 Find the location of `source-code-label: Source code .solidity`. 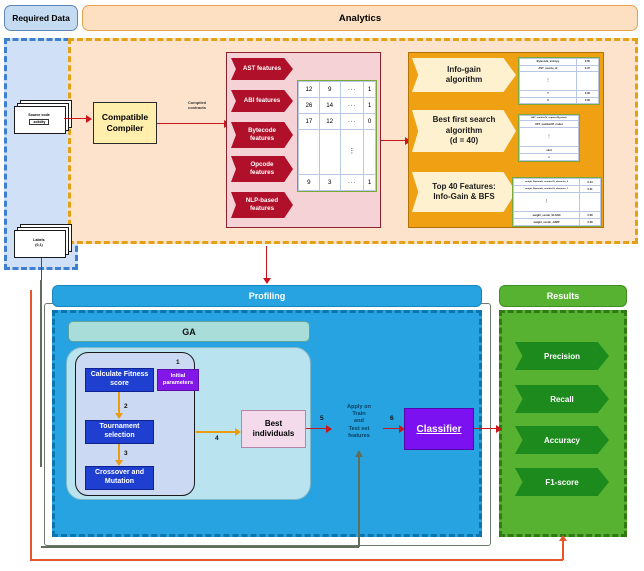

source-code-label: Source code .solidity is located at coordinates (39, 119).